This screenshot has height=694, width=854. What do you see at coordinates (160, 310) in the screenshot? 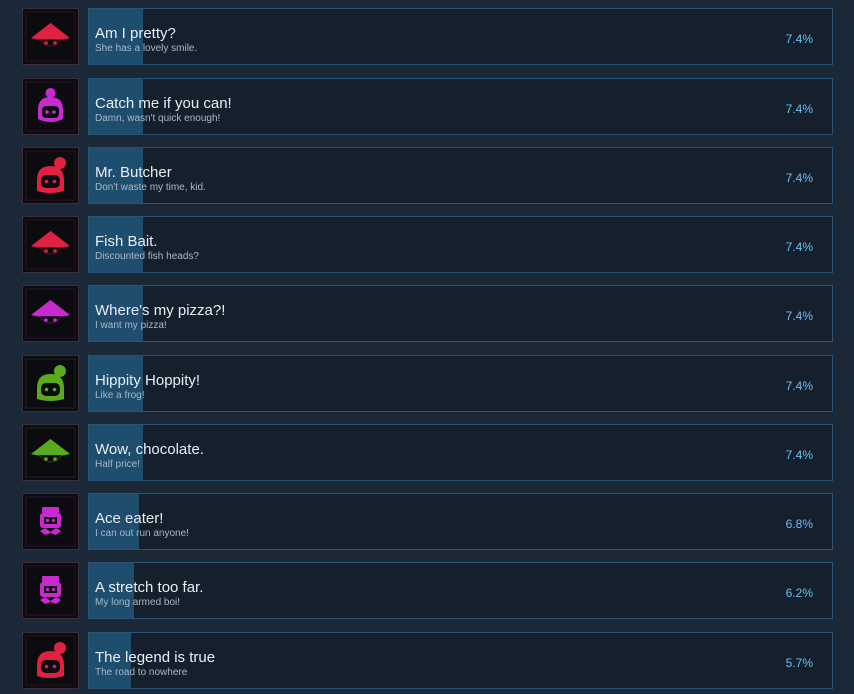
I see `achievement-title: Where's my pizza?!` at bounding box center [160, 310].